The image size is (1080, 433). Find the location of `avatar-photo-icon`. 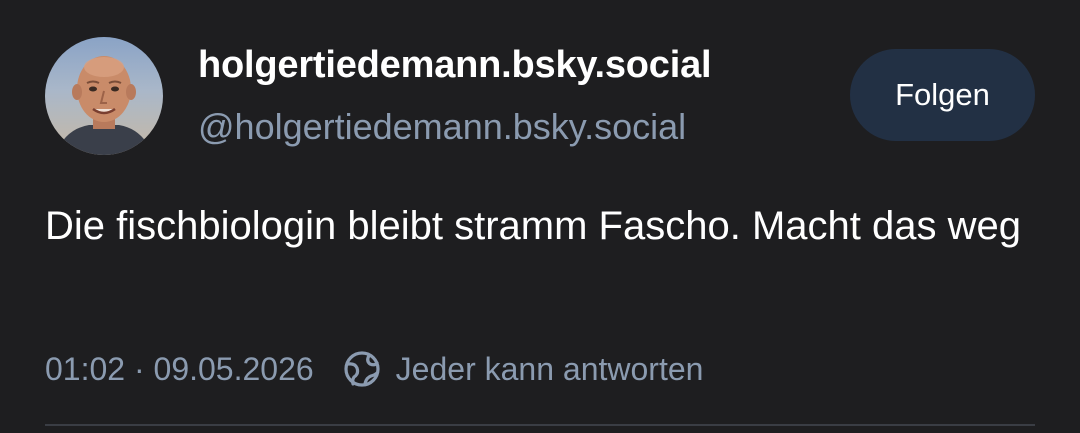

avatar-photo-icon is located at coordinates (104, 105).